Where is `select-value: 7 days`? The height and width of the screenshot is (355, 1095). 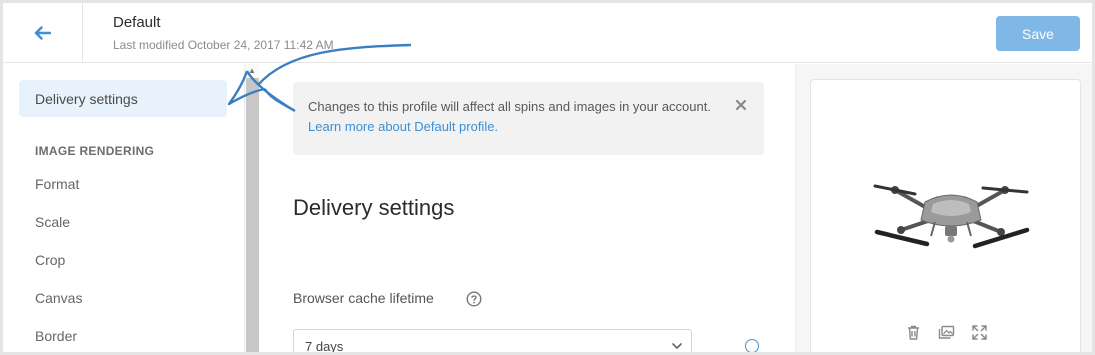 select-value: 7 days is located at coordinates (324, 345).